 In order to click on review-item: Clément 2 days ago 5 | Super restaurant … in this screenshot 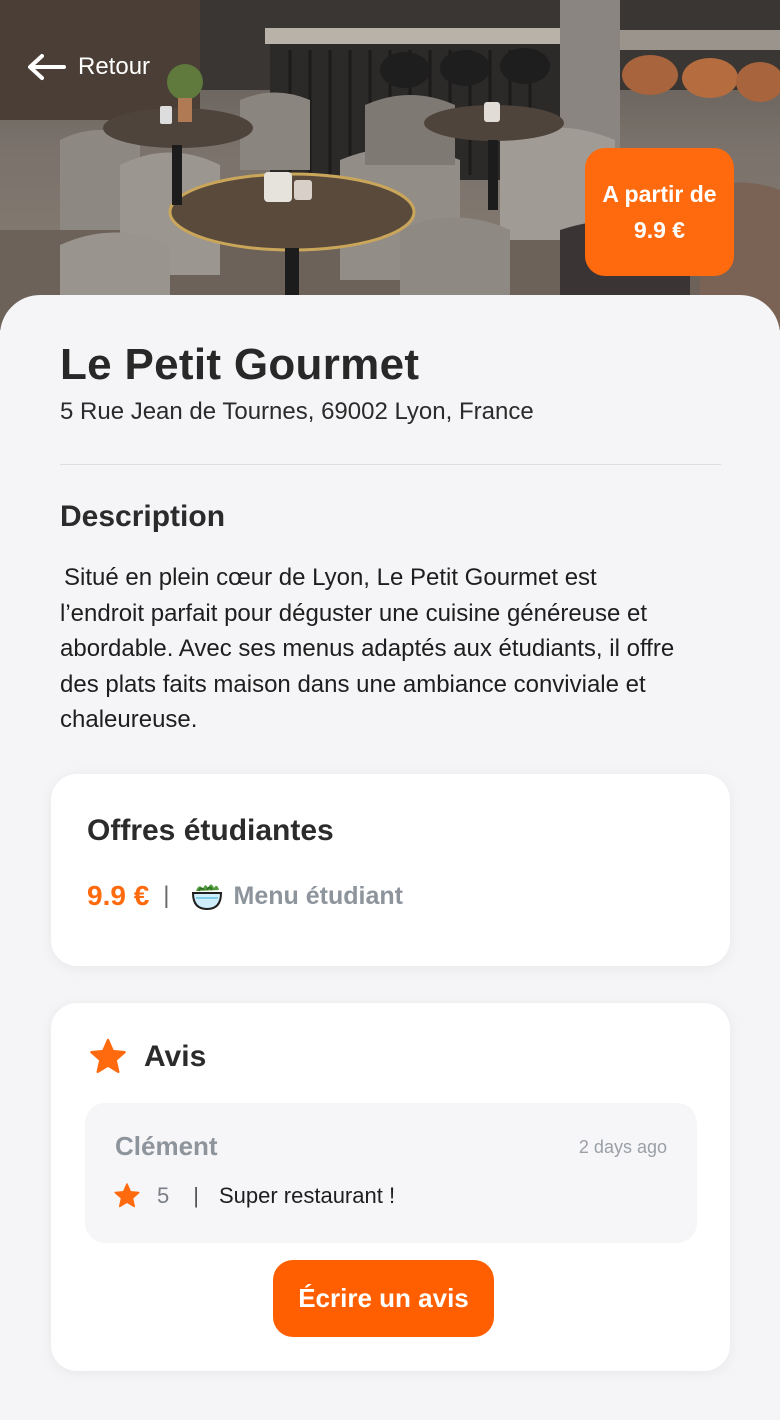, I will do `click(391, 1173)`.